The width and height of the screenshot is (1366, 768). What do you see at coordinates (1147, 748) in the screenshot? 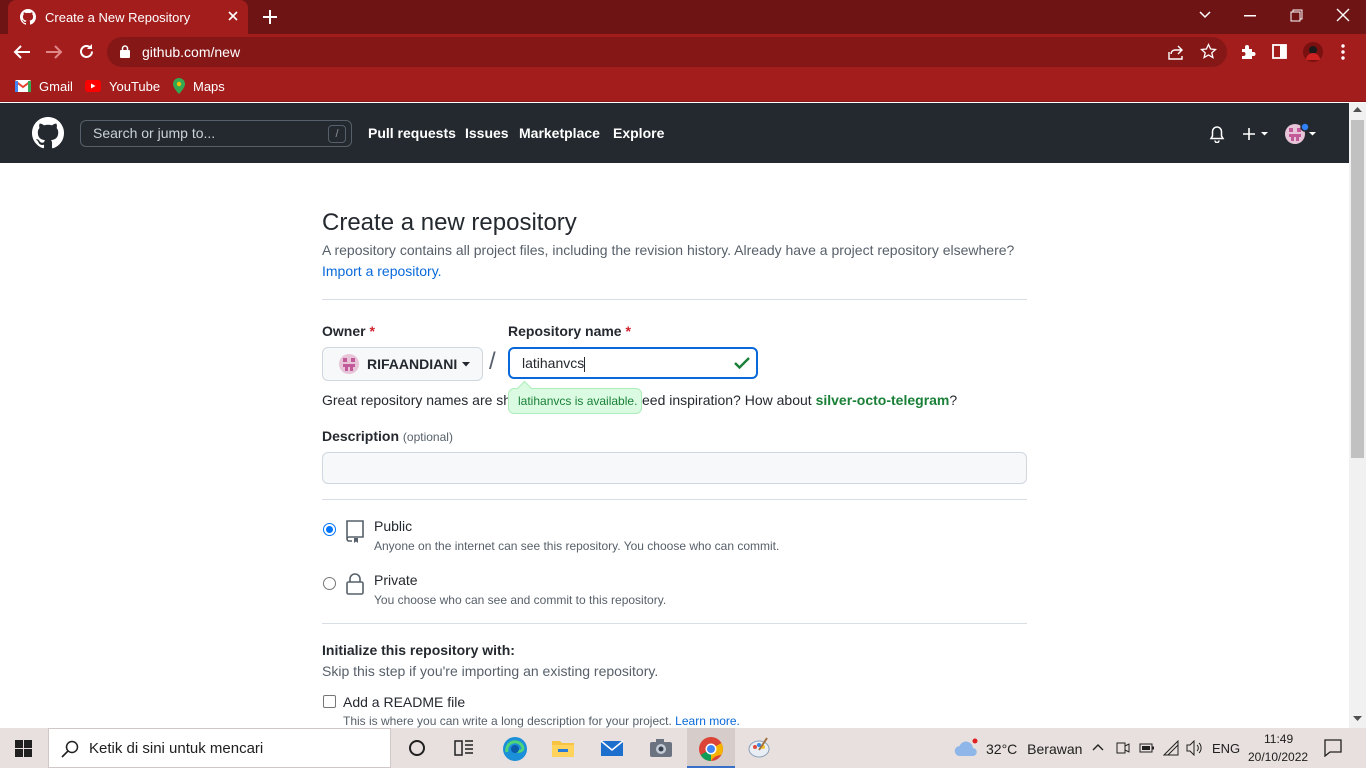
I see `battery-icon` at bounding box center [1147, 748].